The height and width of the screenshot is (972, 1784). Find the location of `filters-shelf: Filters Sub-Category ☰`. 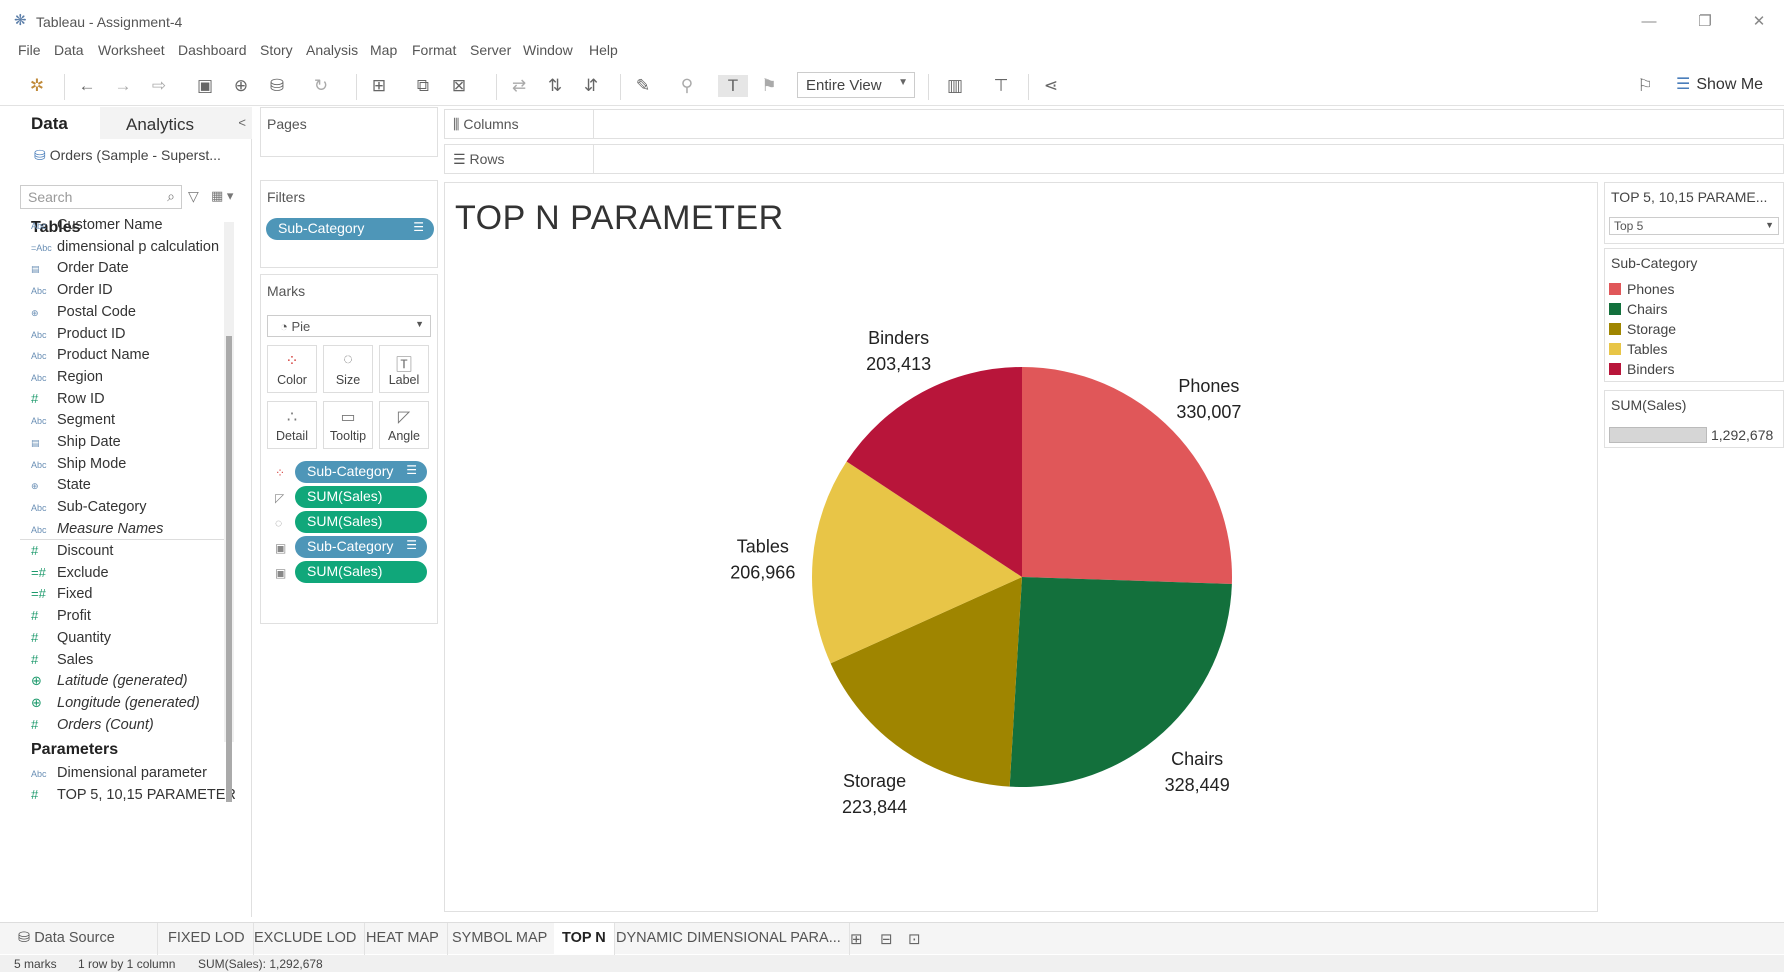

filters-shelf: Filters Sub-Category ☰ is located at coordinates (349, 224).